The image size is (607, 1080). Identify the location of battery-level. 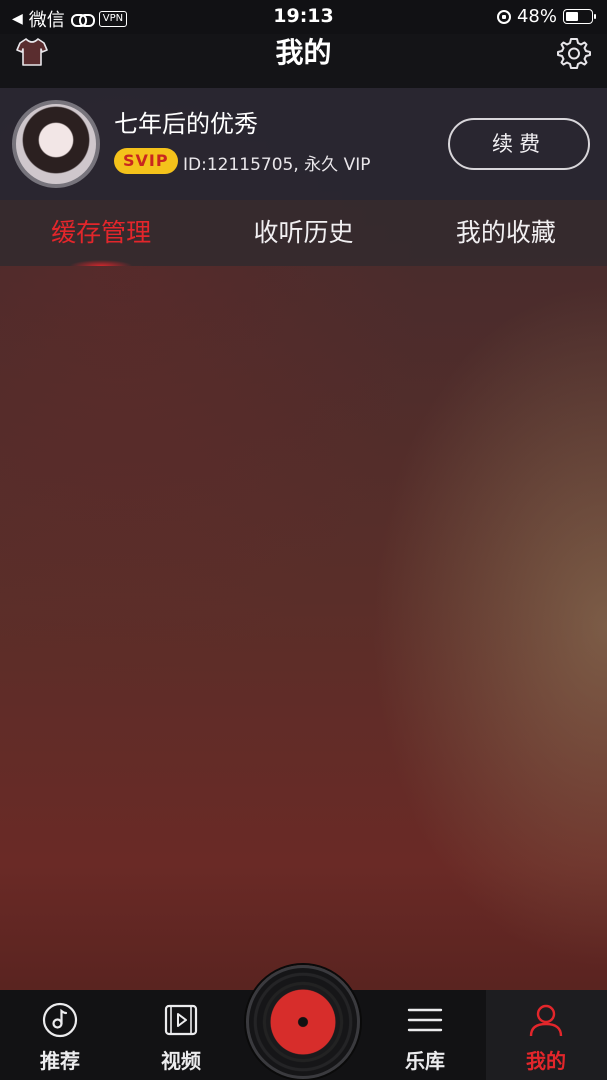
(572, 16).